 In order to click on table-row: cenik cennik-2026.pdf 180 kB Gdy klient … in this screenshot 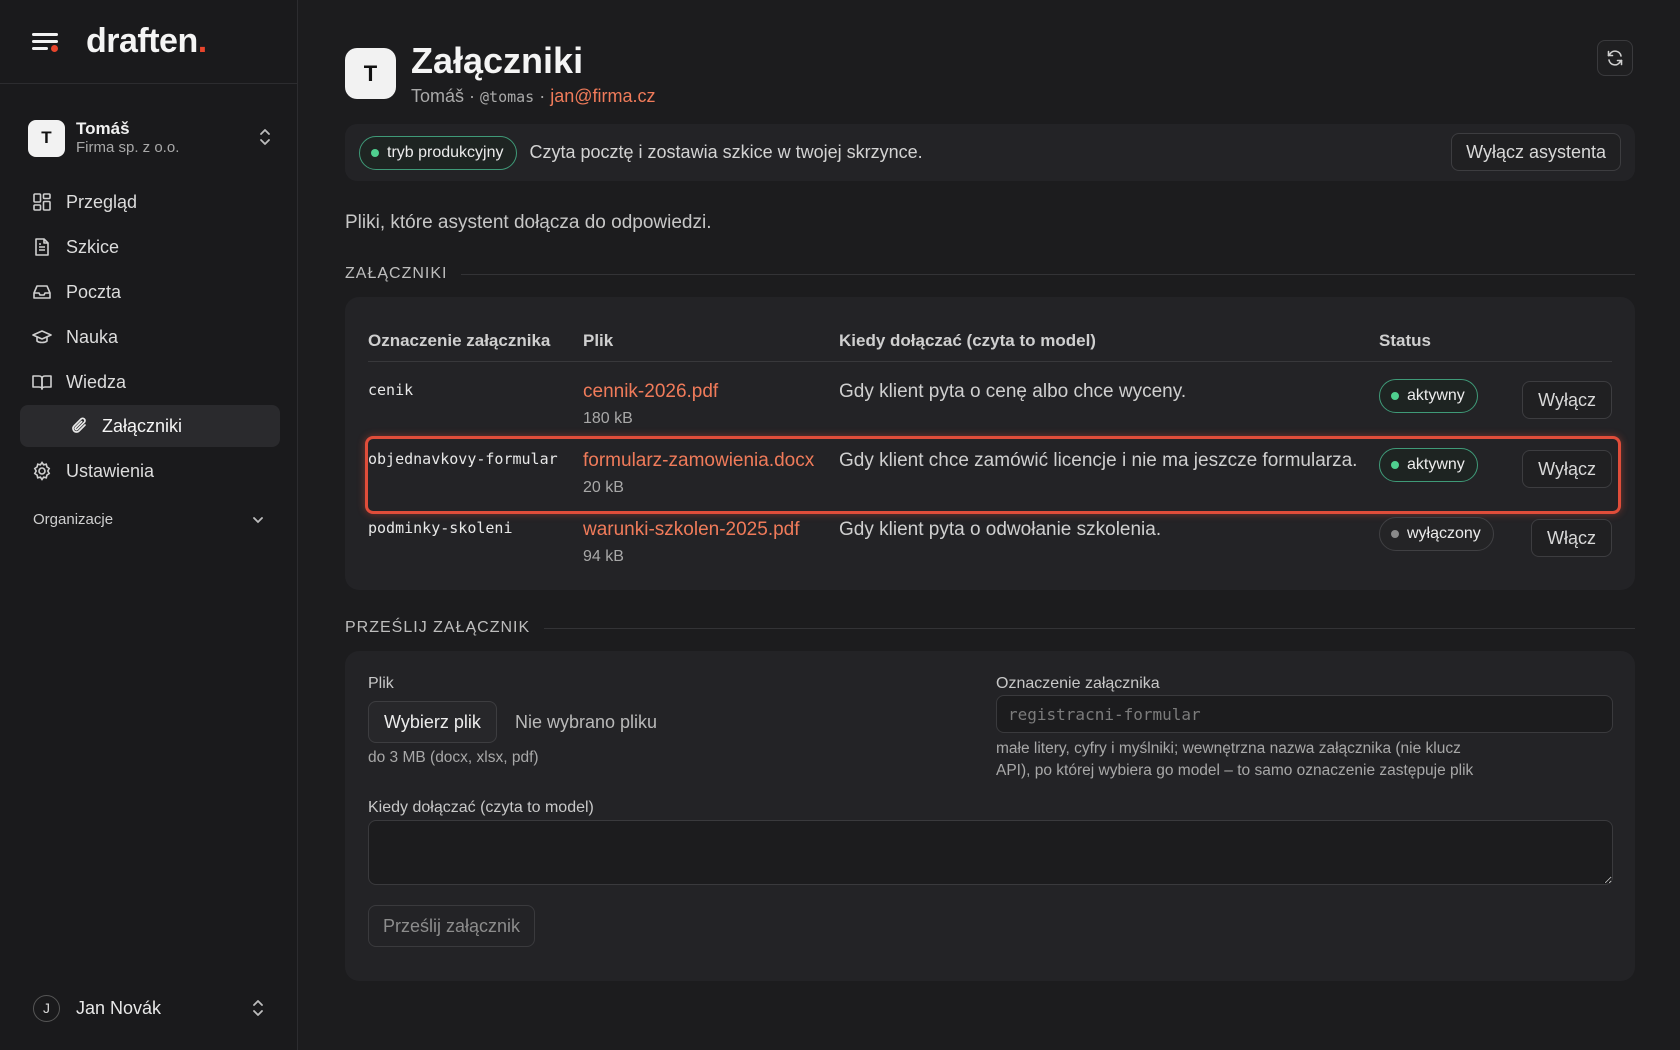, I will do `click(990, 404)`.